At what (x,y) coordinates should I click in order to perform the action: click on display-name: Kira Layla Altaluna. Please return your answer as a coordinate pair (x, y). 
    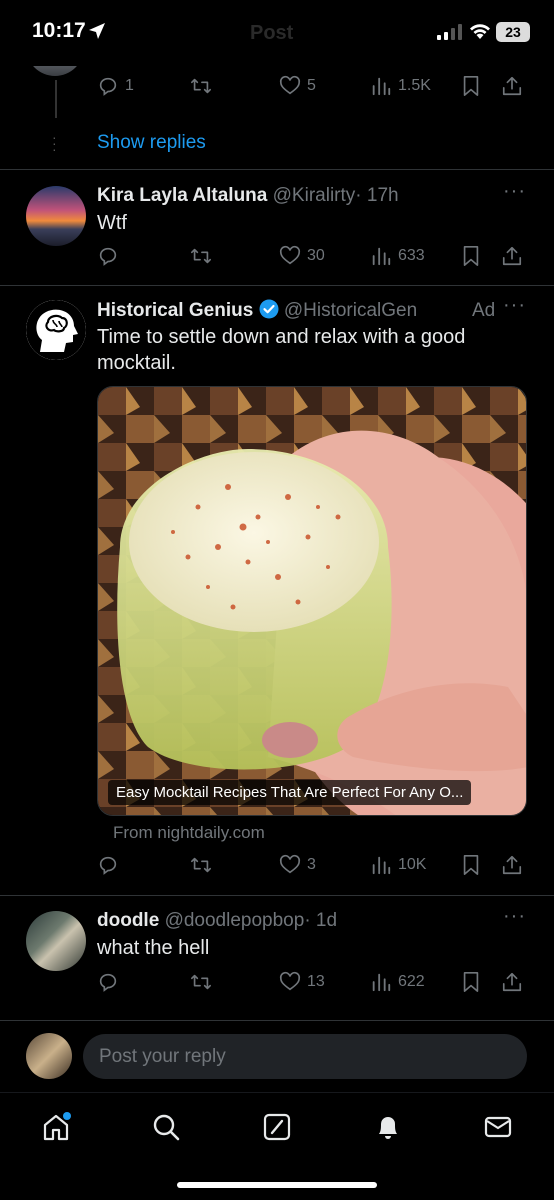
    Looking at the image, I should click on (182, 195).